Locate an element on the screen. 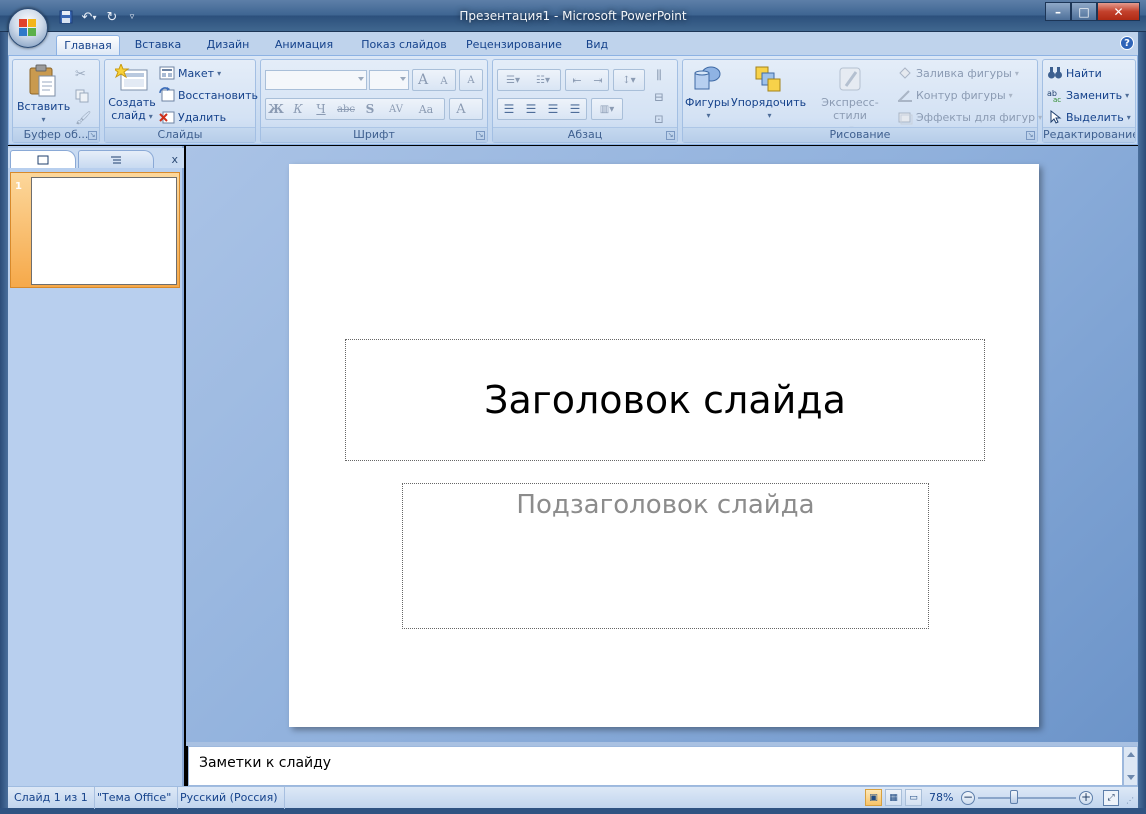 The height and width of the screenshot is (814, 1146). tab-slides is located at coordinates (43, 159).